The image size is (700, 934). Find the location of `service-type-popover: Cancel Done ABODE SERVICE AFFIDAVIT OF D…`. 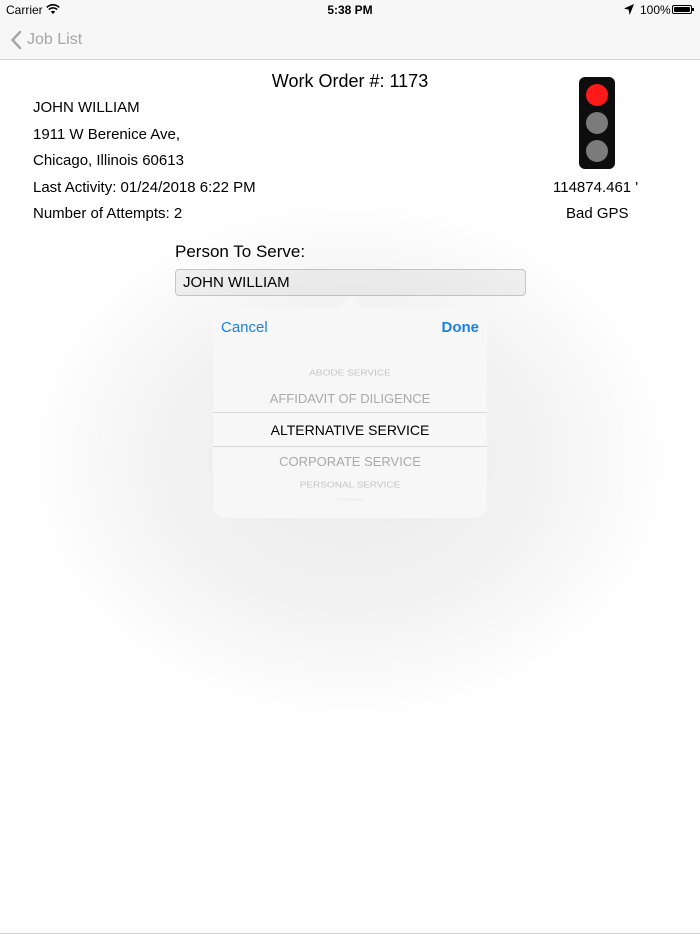

service-type-popover: Cancel Done ABODE SERVICE AFFIDAVIT OF D… is located at coordinates (350, 413).